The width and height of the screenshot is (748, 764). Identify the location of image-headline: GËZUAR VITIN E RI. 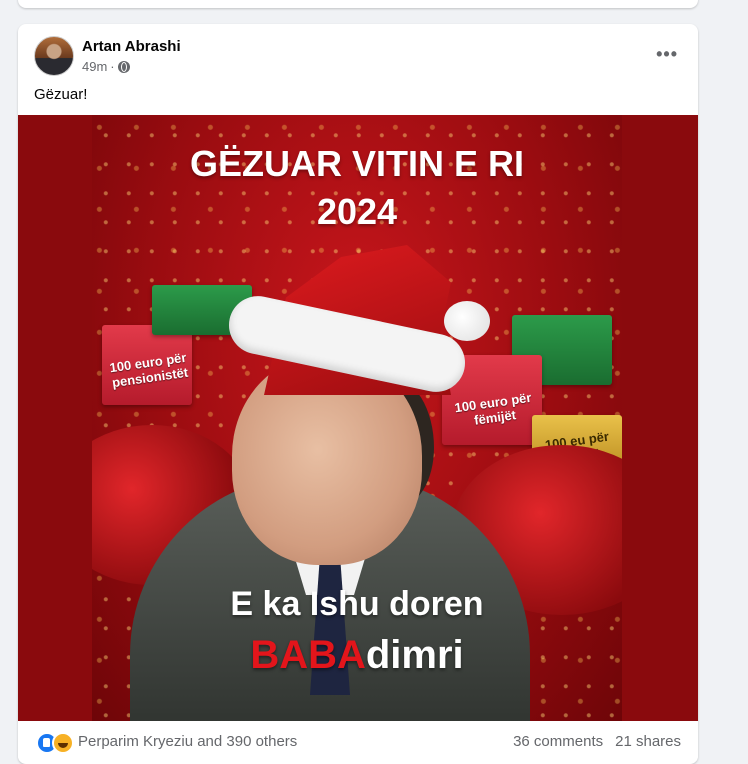
(357, 163).